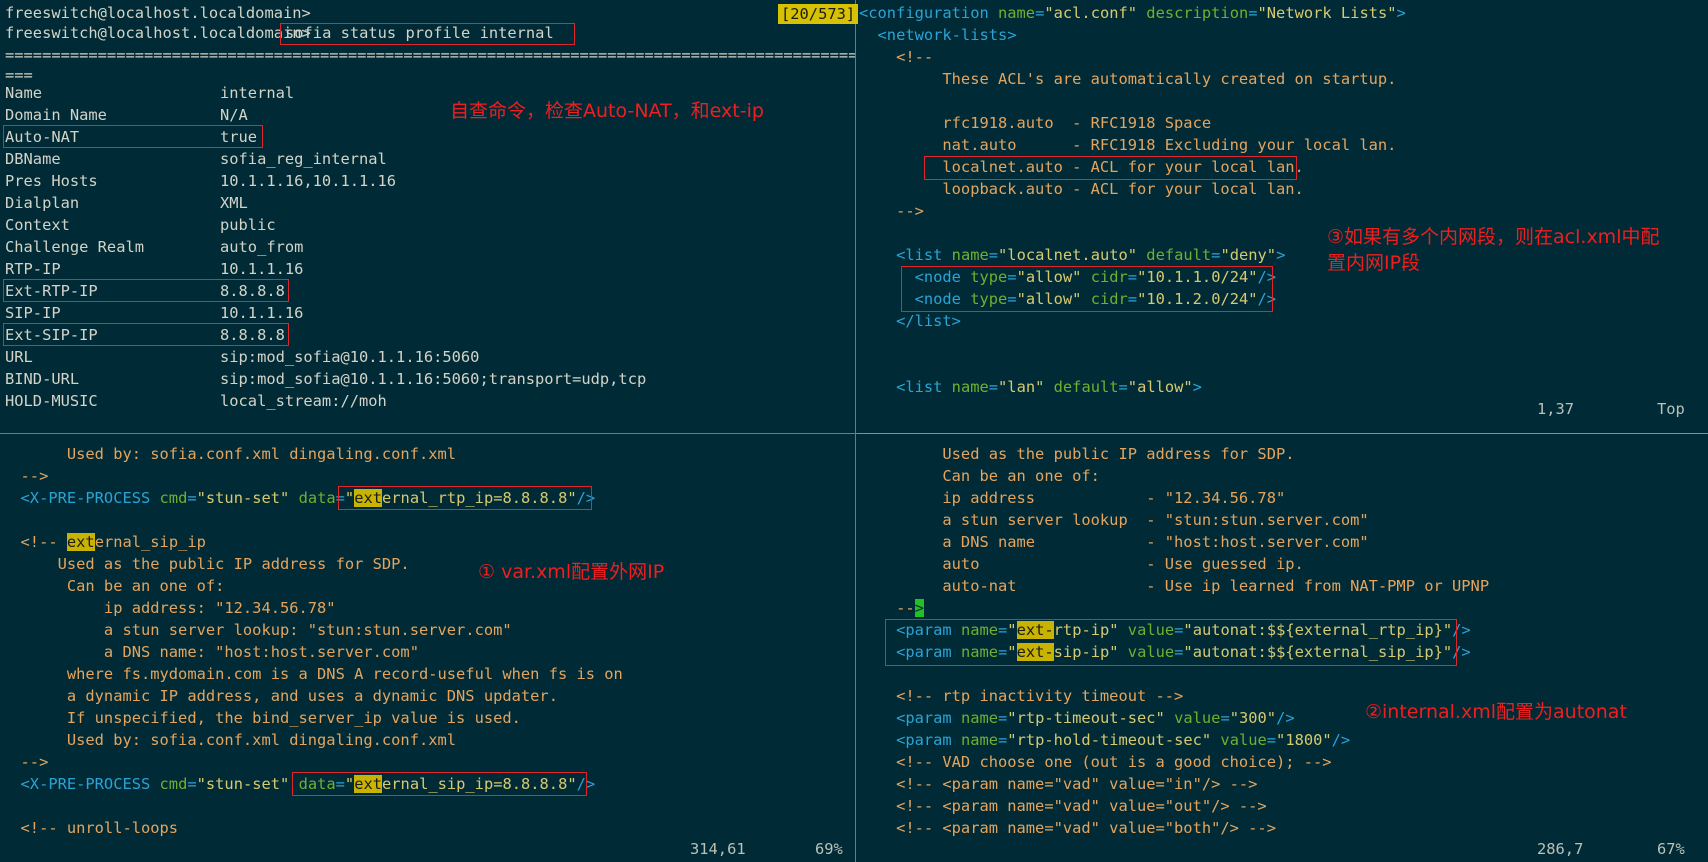  I want to click on status-value: 10.1.1.16,10.1.1.16, so click(308, 181).